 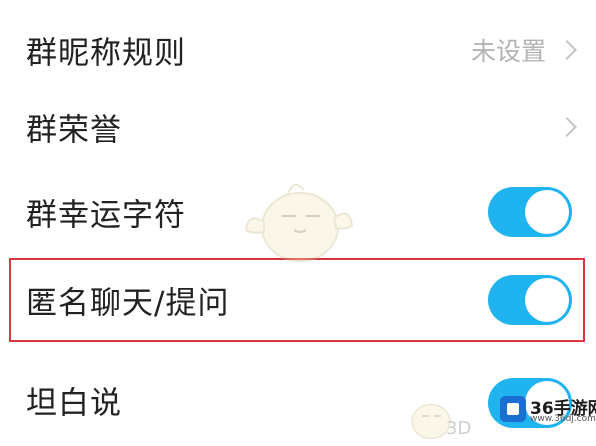 I want to click on lucky-char-label: 群幸运字符, so click(x=106, y=215).